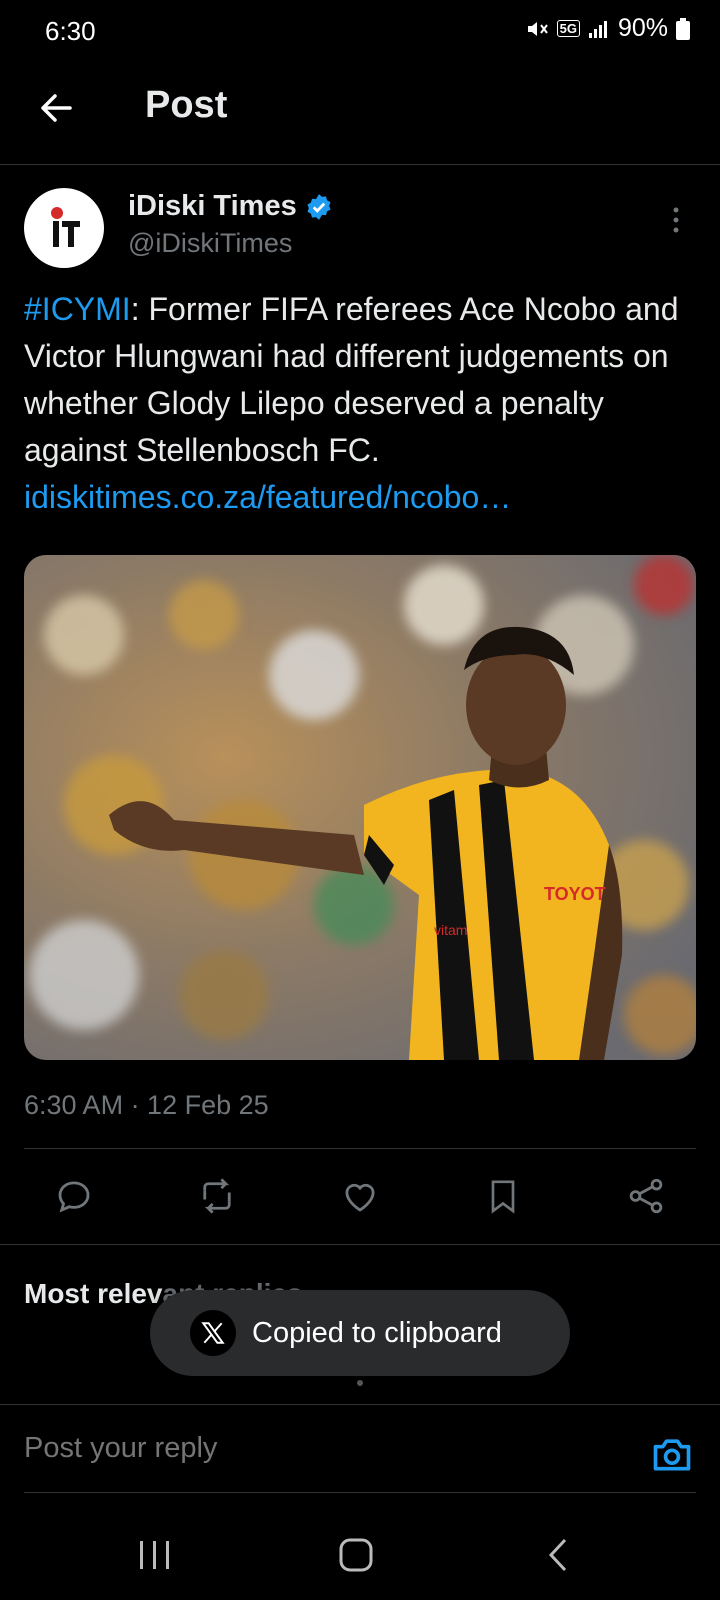 Image resolution: width=720 pixels, height=1600 pixels. I want to click on replies-sort-label: Most relev, so click(93, 1293).